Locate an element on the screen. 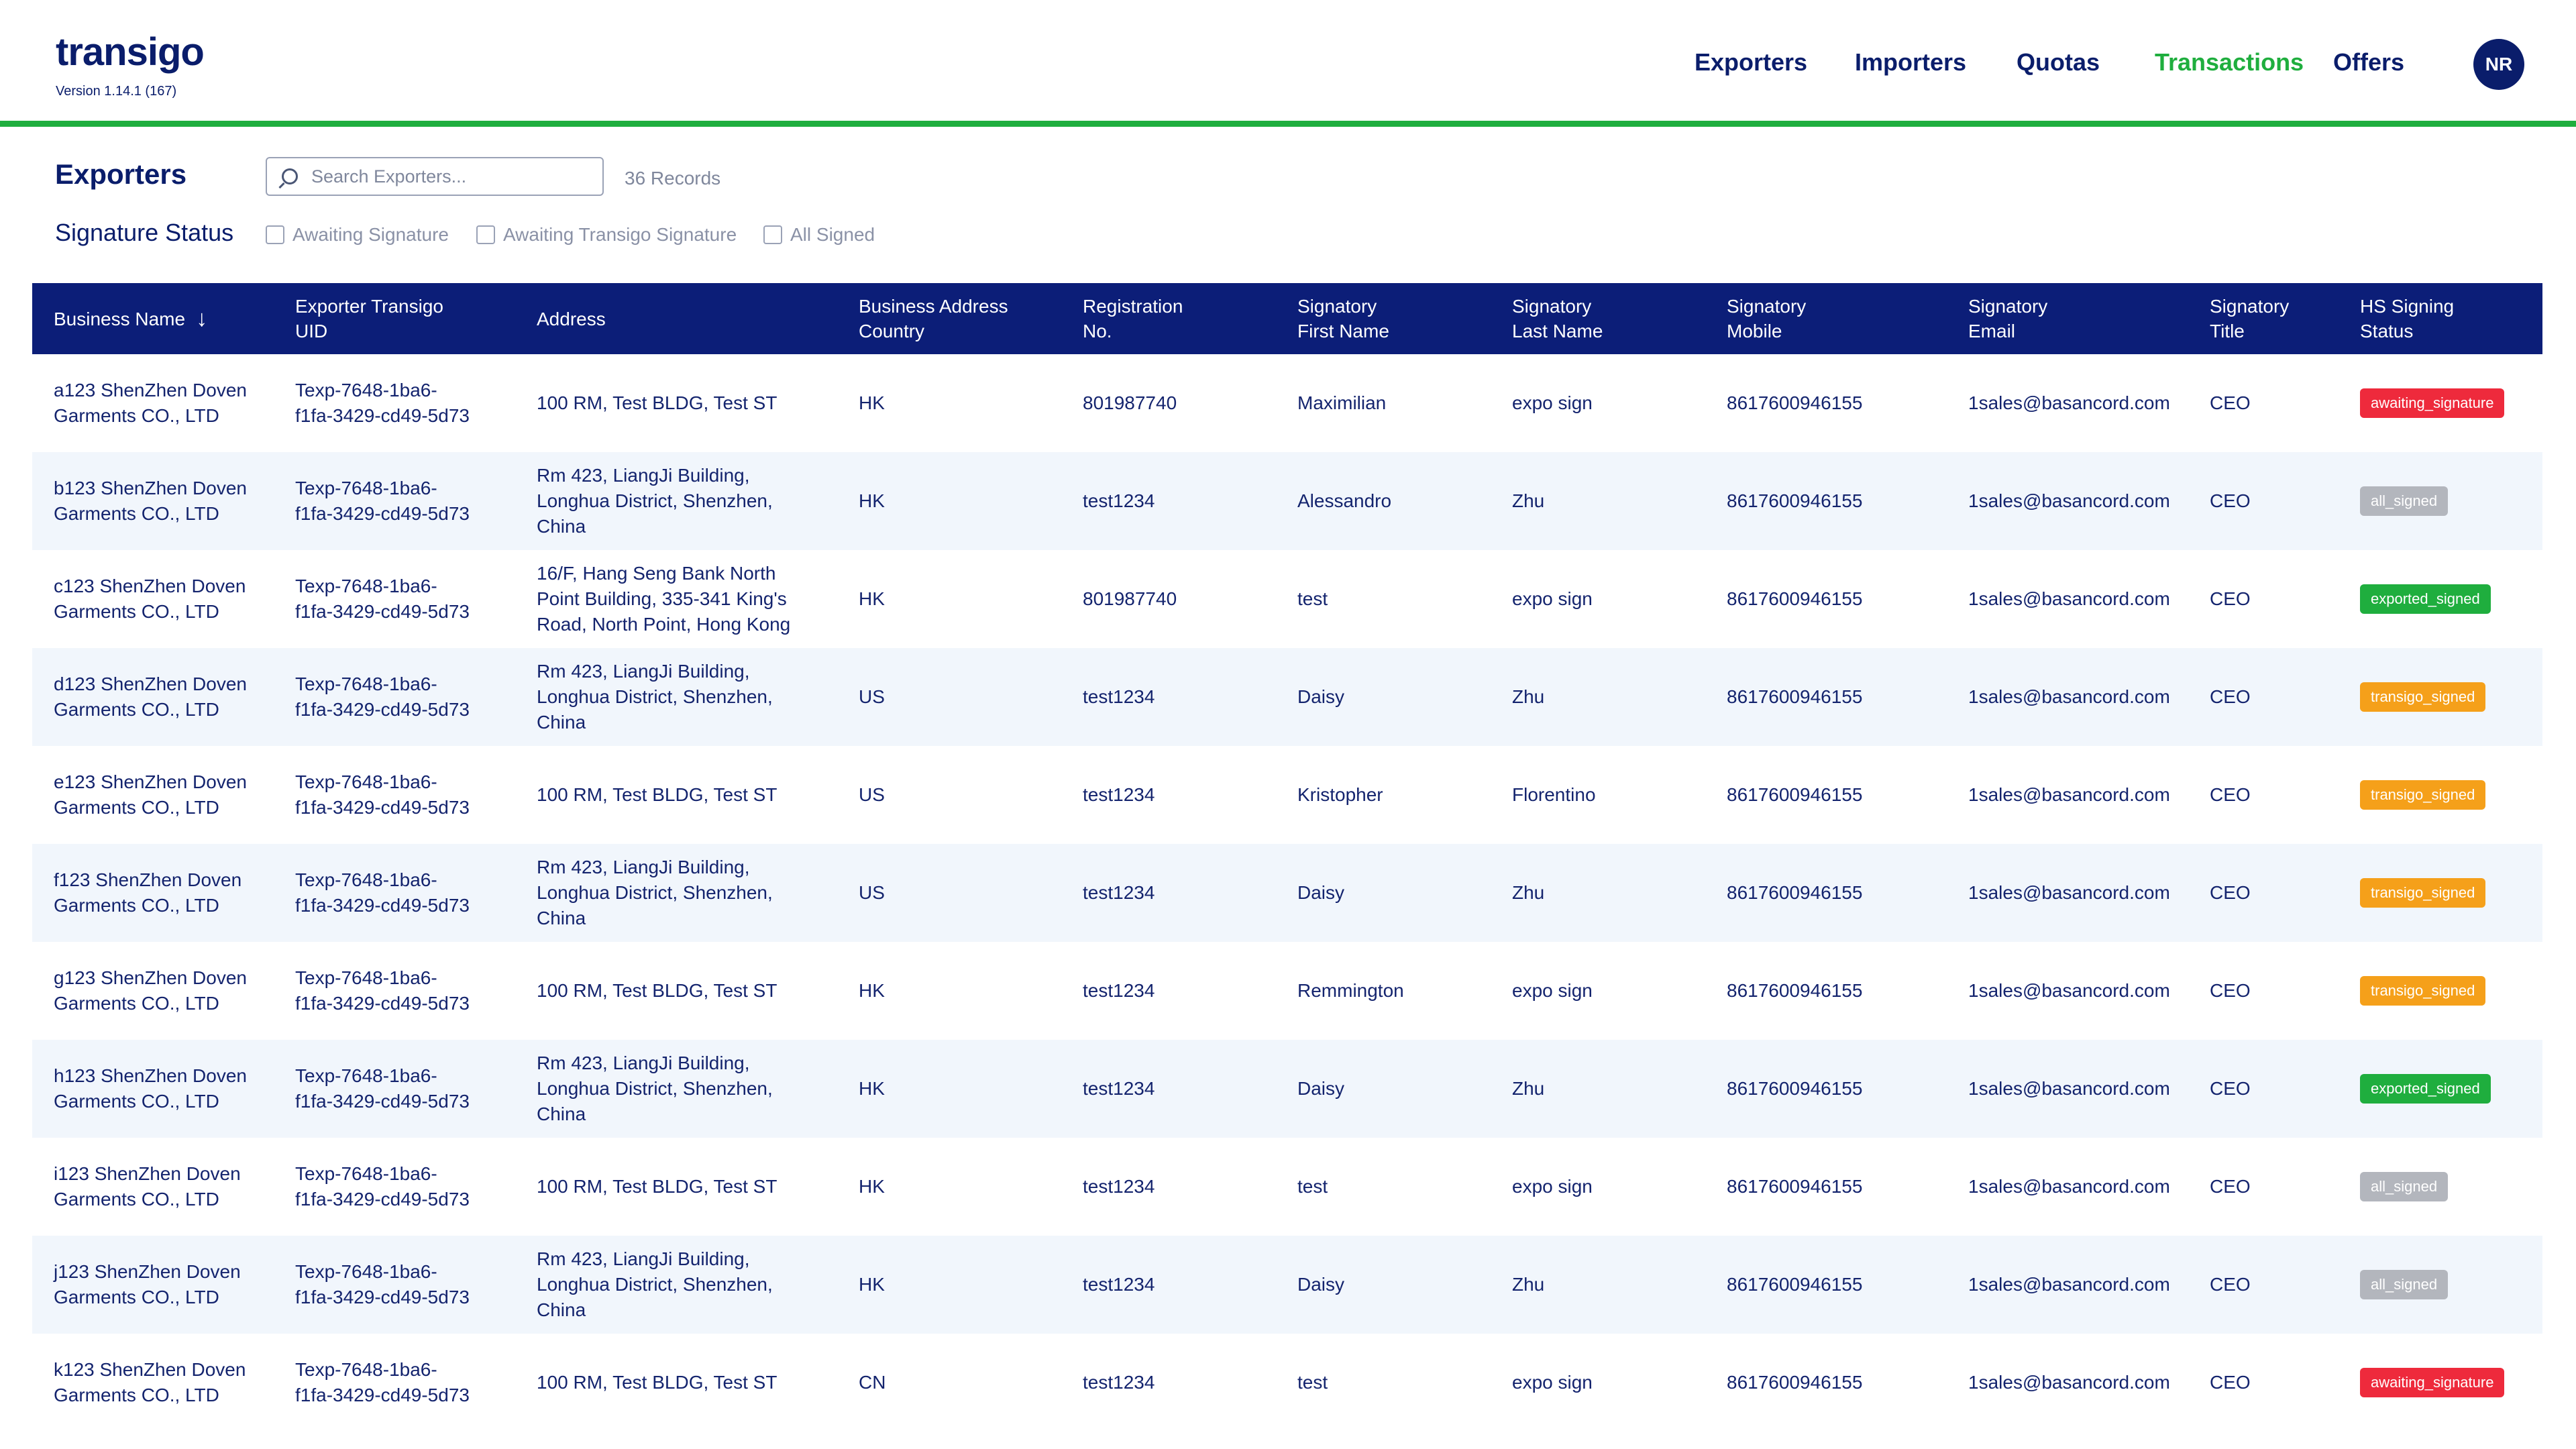 This screenshot has width=2576, height=1449. cell-last-name: expo sign is located at coordinates (1552, 599).